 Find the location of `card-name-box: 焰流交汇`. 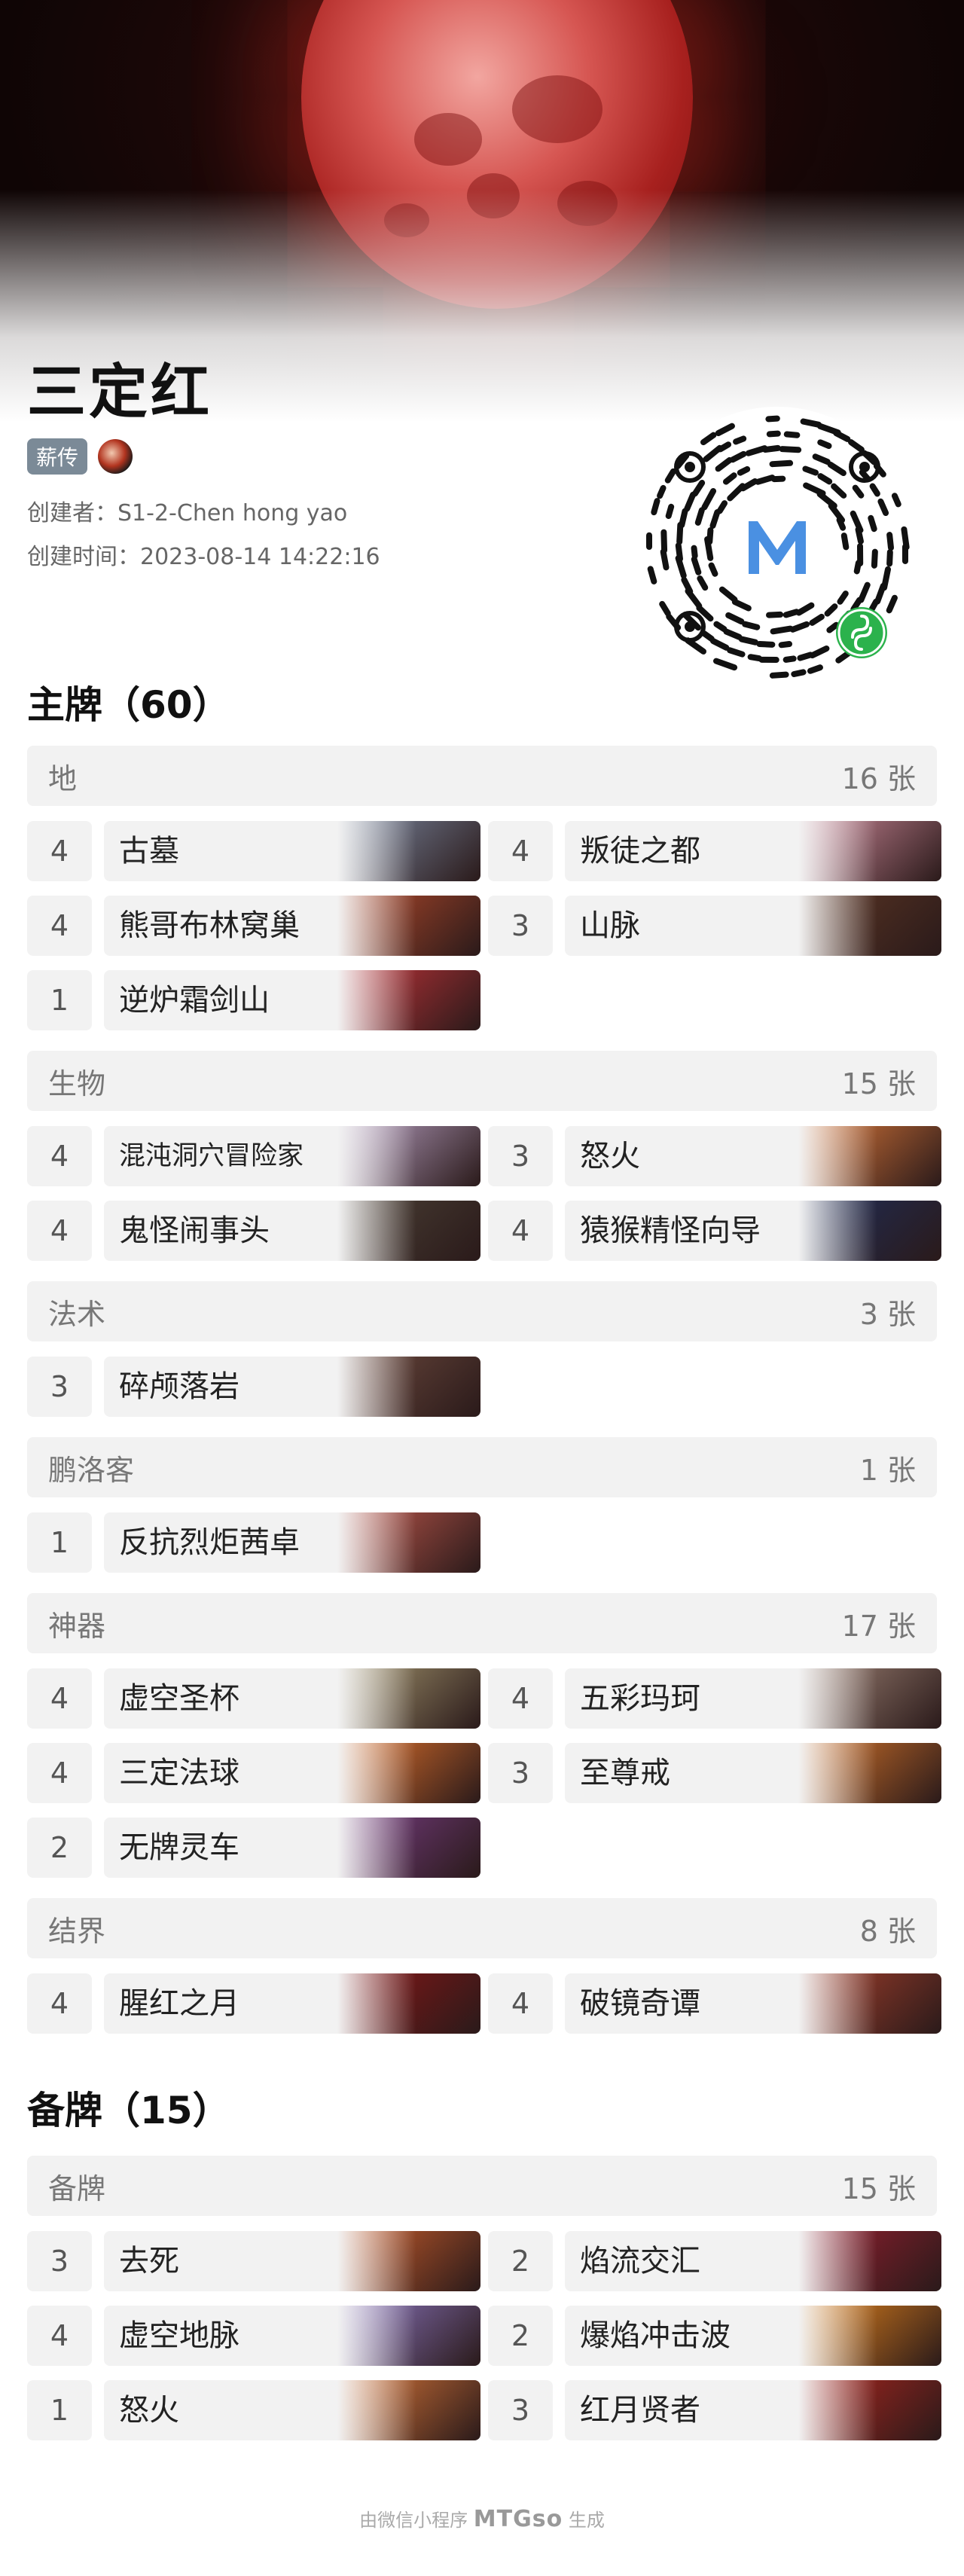

card-name-box: 焰流交汇 is located at coordinates (753, 2261).